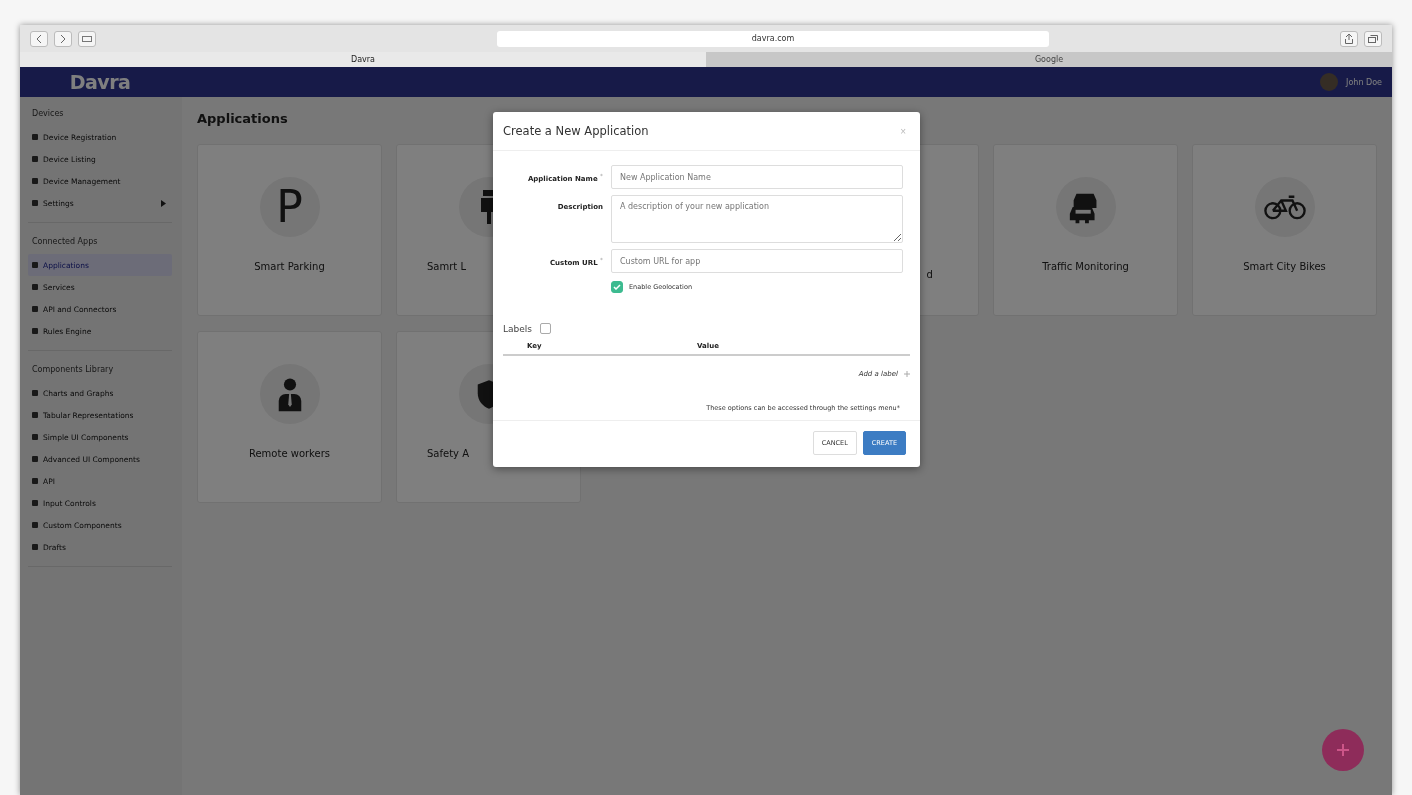 This screenshot has width=1412, height=795. What do you see at coordinates (1364, 82) in the screenshot?
I see `user-name: John Doe` at bounding box center [1364, 82].